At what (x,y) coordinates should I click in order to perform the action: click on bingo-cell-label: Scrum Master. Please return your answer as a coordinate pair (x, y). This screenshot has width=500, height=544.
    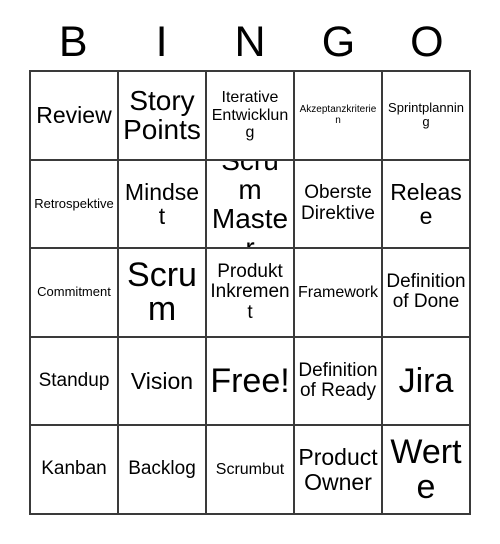
    Looking at the image, I should click on (250, 205).